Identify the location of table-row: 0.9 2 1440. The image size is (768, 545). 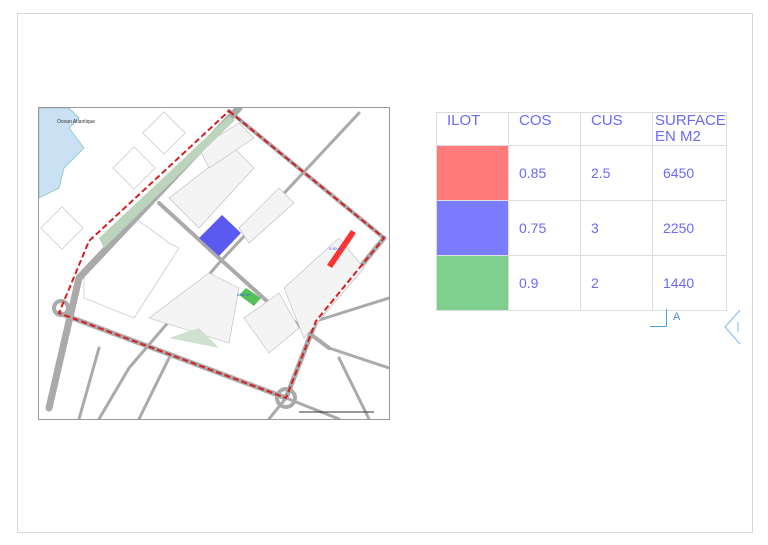
(581, 283).